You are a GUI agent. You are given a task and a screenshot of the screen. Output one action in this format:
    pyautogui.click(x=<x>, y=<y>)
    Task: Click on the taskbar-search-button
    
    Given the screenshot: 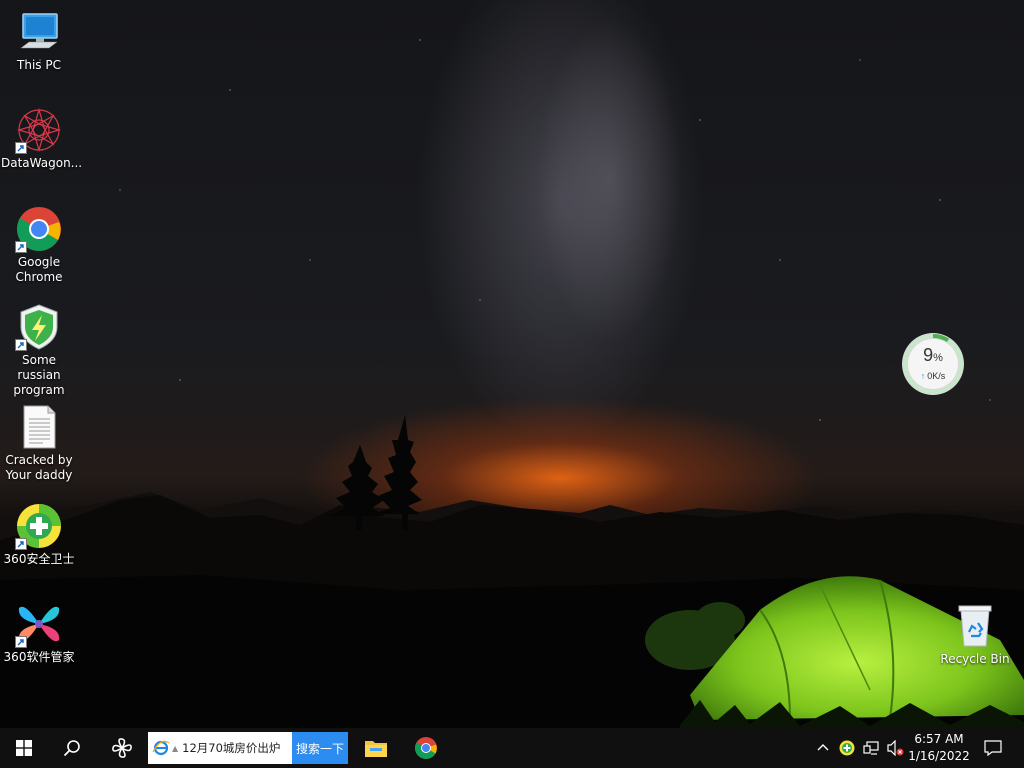 What is the action you would take?
    pyautogui.click(x=72, y=748)
    